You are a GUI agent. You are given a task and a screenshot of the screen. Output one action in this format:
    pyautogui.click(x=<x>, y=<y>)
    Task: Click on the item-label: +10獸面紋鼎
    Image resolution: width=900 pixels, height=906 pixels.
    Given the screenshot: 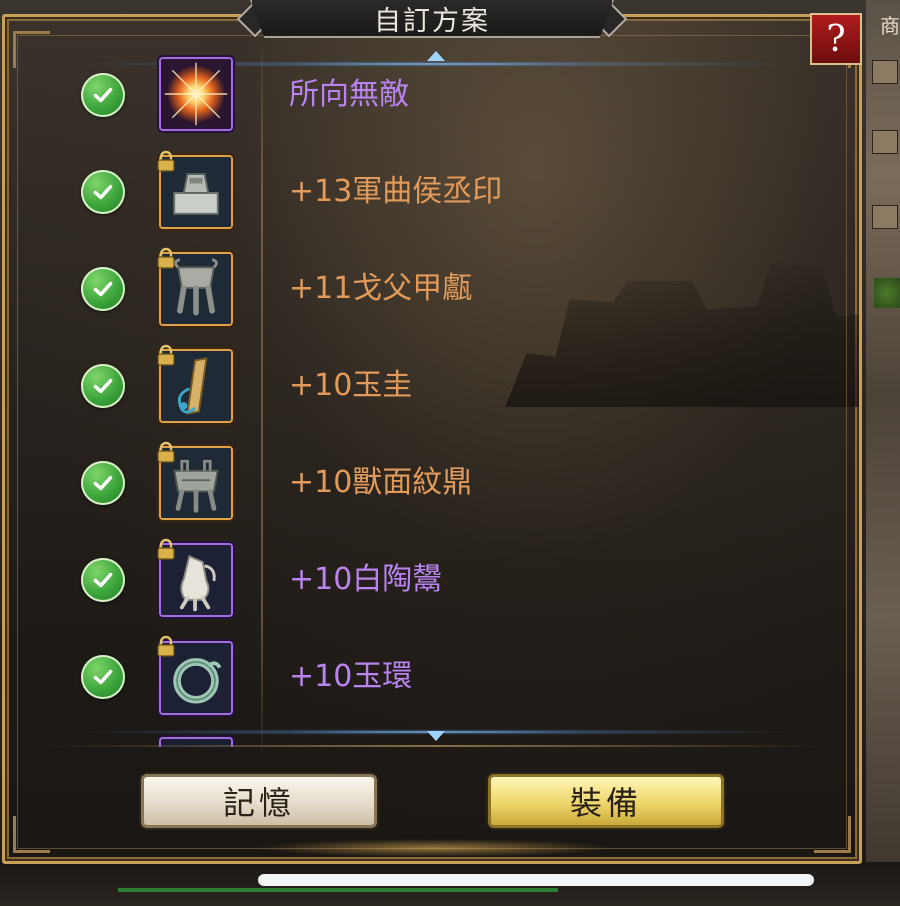 What is the action you would take?
    pyautogui.click(x=381, y=482)
    